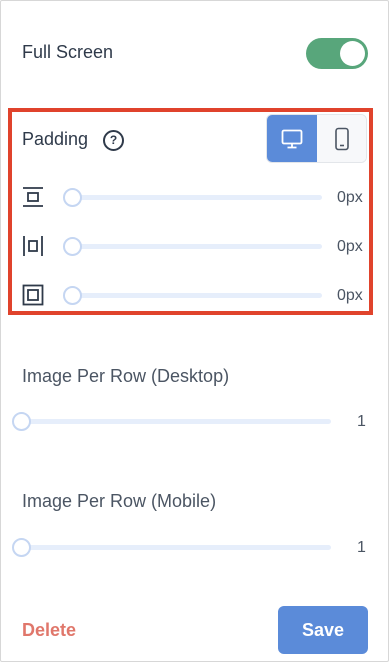 This screenshot has width=389, height=662. I want to click on padding-vertical-value: 0px, so click(350, 197).